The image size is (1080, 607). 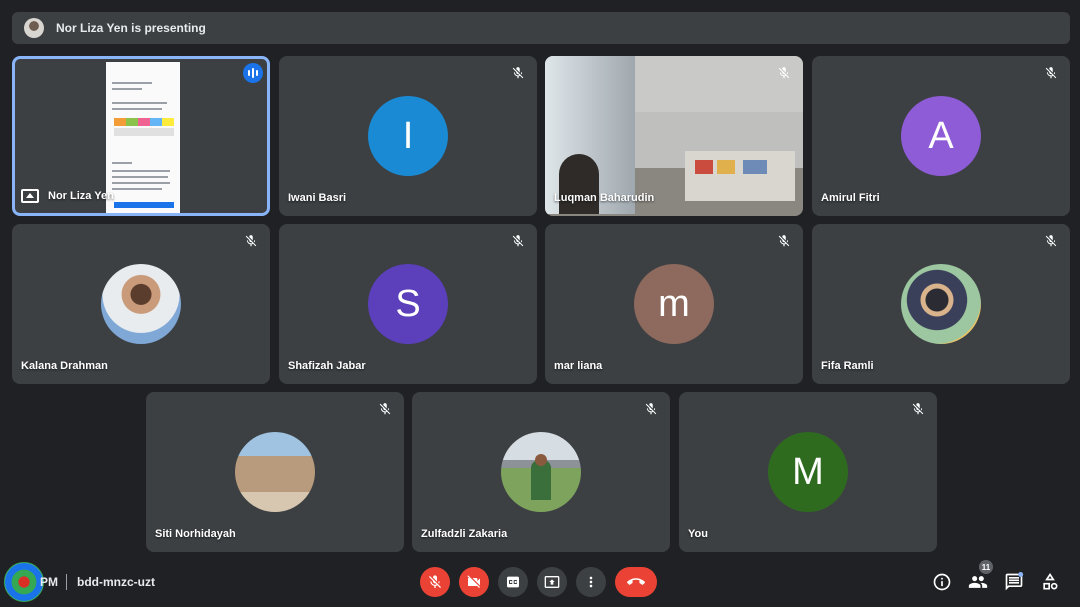 I want to click on presenting-banner: Nor Liza Yen is presenting, so click(x=541, y=28).